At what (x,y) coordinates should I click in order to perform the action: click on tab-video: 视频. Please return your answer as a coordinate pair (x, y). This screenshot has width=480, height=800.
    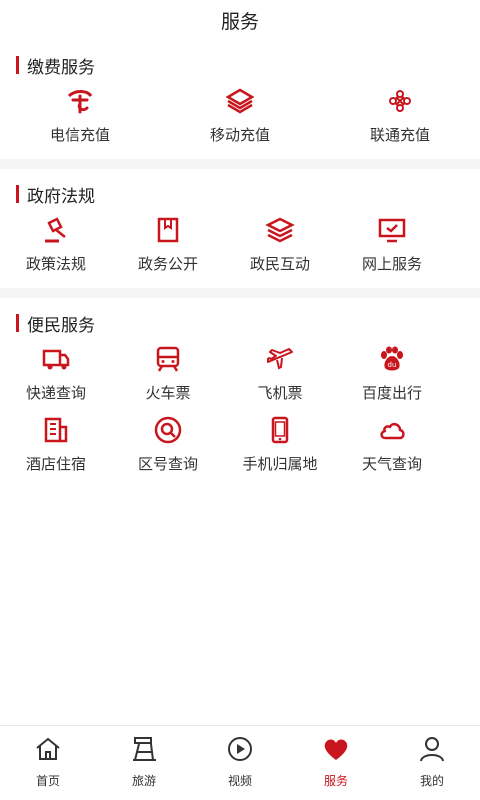
    Looking at the image, I should click on (240, 763).